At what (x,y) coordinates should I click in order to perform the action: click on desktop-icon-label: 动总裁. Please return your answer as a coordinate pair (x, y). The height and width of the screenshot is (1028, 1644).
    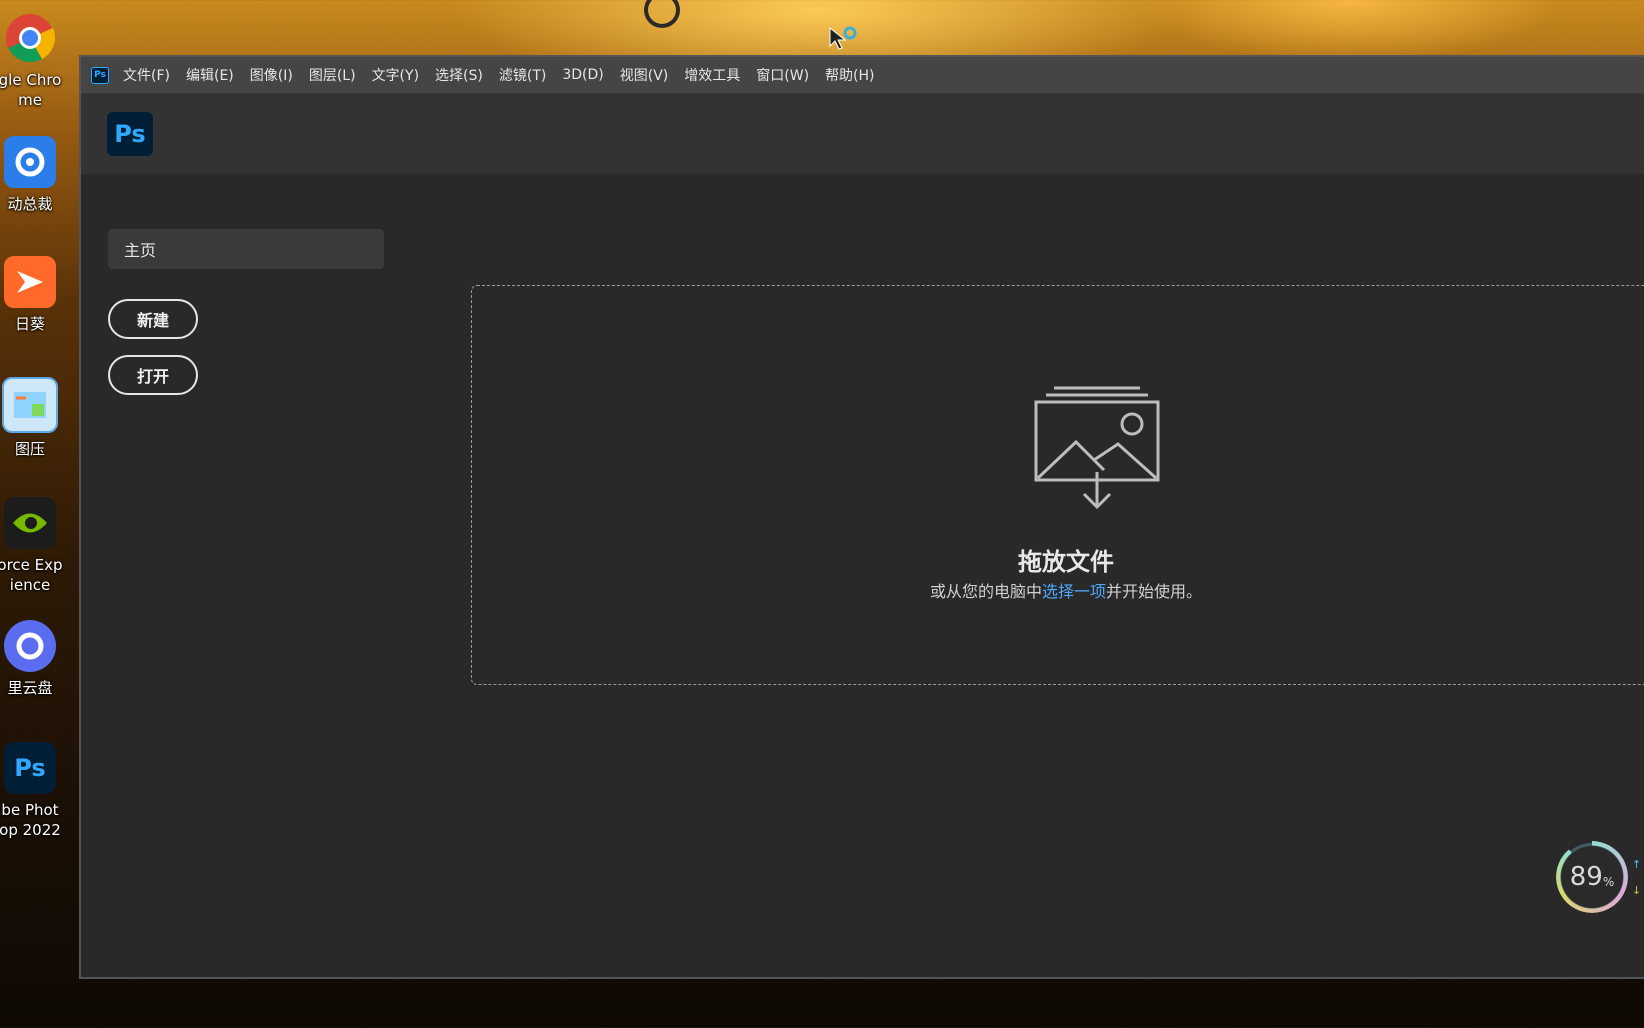
    Looking at the image, I should click on (30, 204).